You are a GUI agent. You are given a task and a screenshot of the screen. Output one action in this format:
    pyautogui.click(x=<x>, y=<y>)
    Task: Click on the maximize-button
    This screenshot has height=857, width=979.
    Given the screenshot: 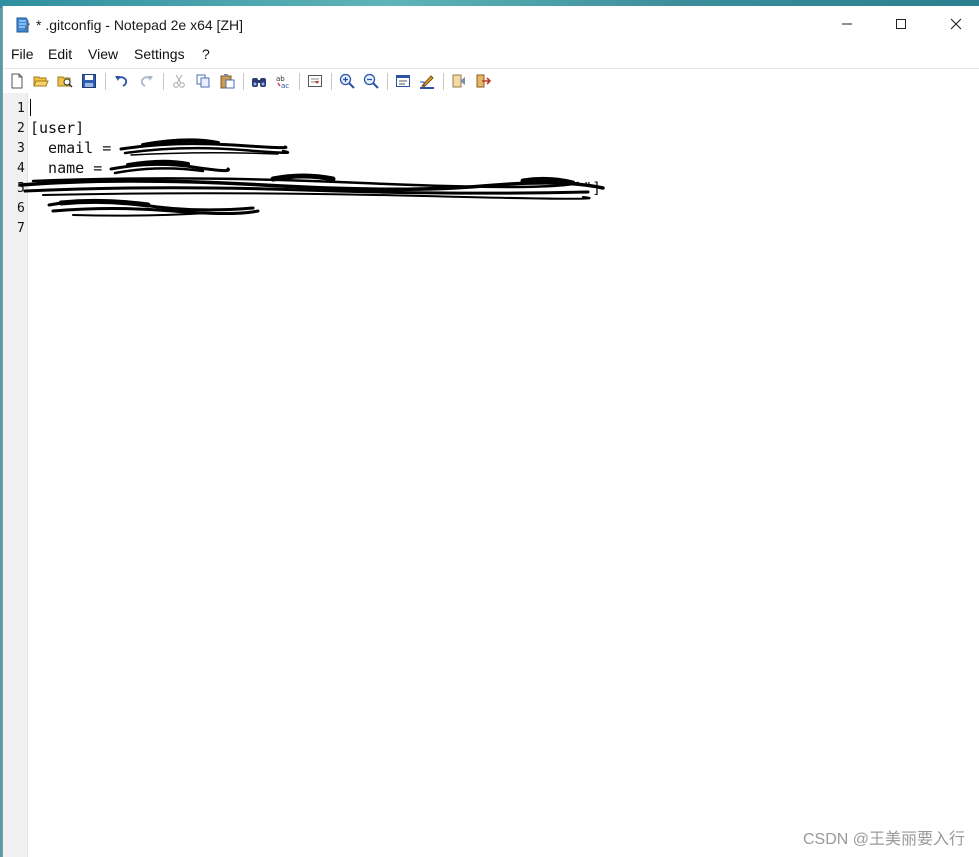 What is the action you would take?
    pyautogui.click(x=901, y=24)
    